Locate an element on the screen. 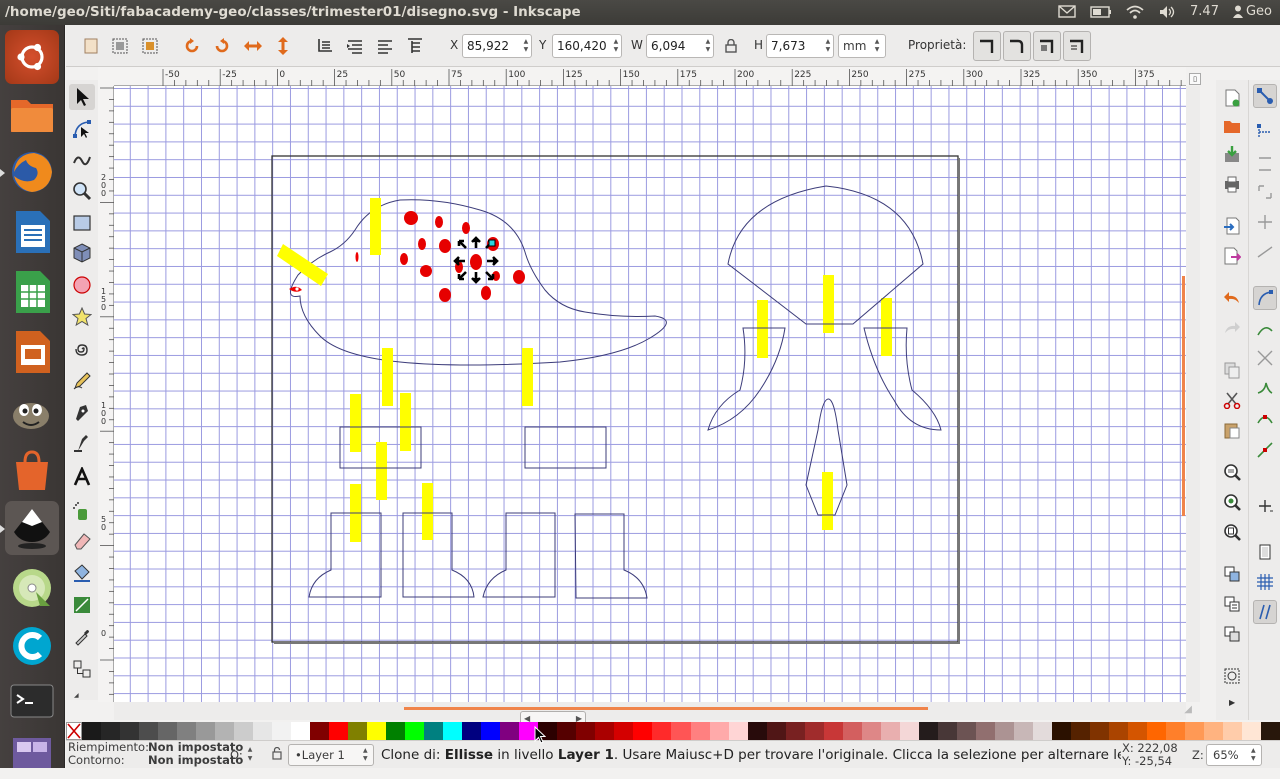 This screenshot has width=1280, height=779. 3d-box-tool is located at coordinates (82, 253).